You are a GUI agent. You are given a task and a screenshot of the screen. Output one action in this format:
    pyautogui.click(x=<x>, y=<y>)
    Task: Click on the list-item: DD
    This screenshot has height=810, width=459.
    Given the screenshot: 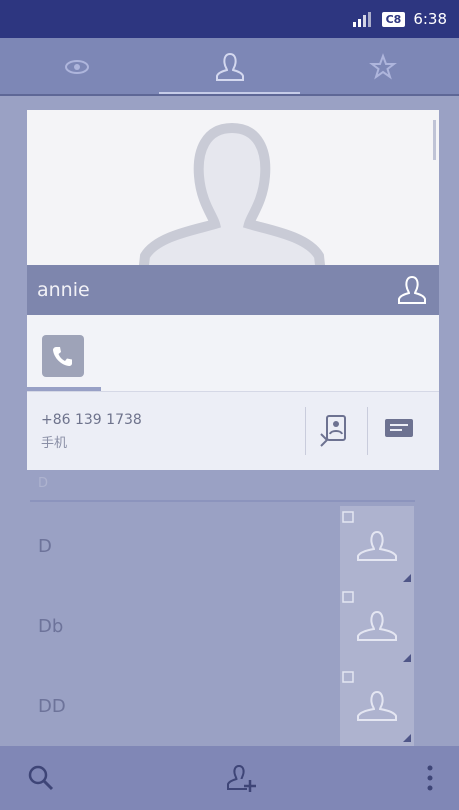 What is the action you would take?
    pyautogui.click(x=229, y=706)
    